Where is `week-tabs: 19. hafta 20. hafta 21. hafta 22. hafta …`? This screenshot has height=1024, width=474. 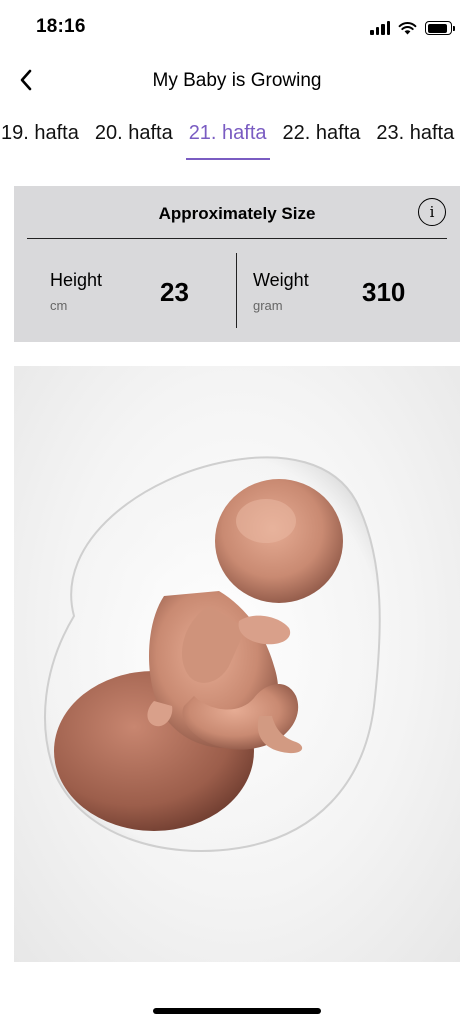
week-tabs: 19. hafta 20. hafta 21. hafta 22. hafta … is located at coordinates (237, 140).